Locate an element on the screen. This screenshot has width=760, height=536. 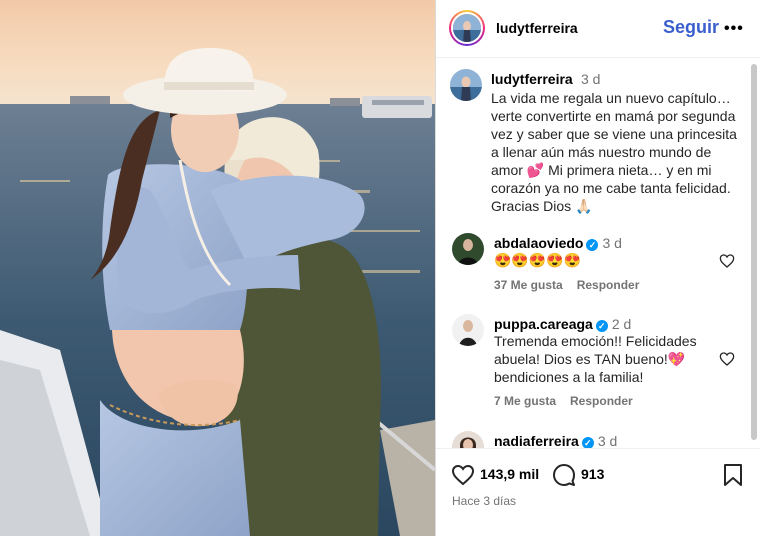
author-avatar is located at coordinates (467, 28).